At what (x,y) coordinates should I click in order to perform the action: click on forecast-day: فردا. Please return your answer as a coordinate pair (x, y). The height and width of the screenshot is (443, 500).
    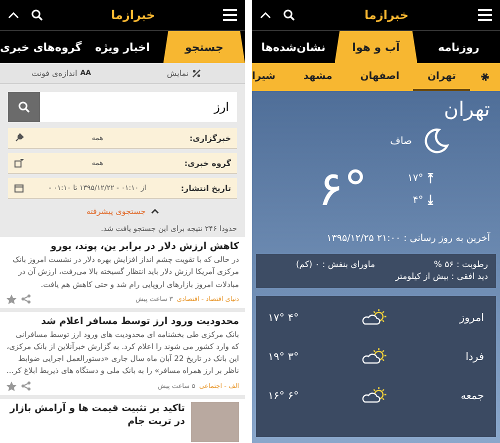
    Looking at the image, I should click on (454, 356).